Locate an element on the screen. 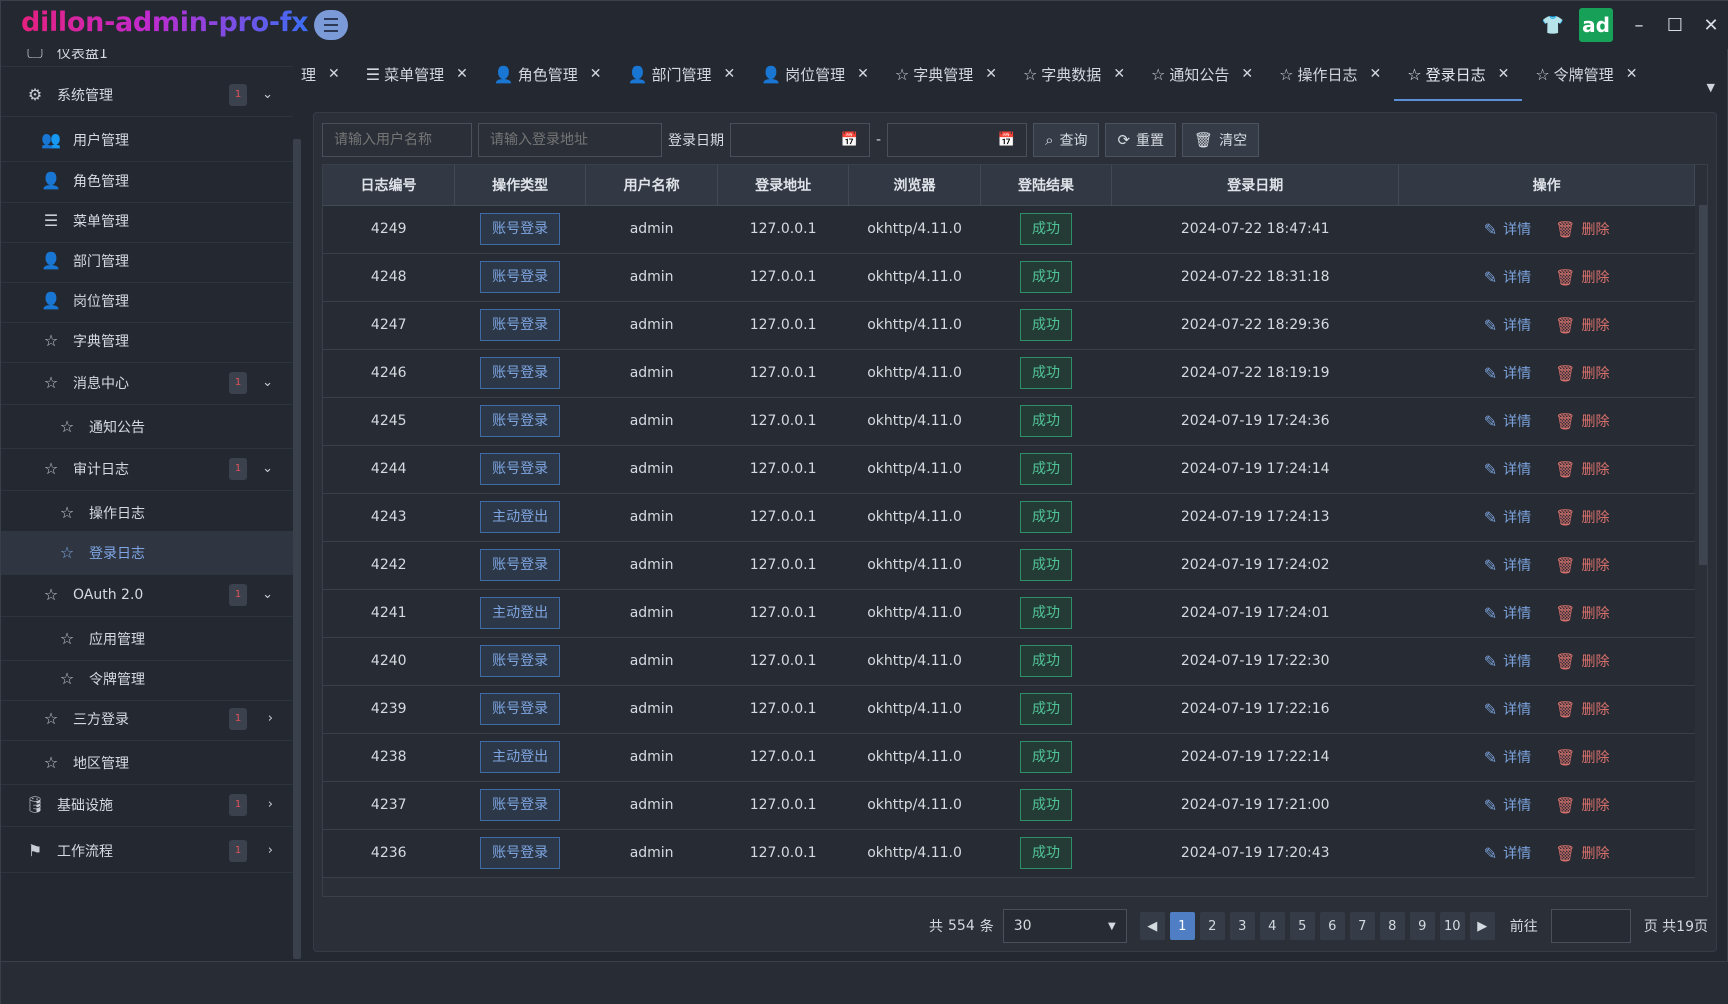  goto-page-input is located at coordinates (1590, 926).